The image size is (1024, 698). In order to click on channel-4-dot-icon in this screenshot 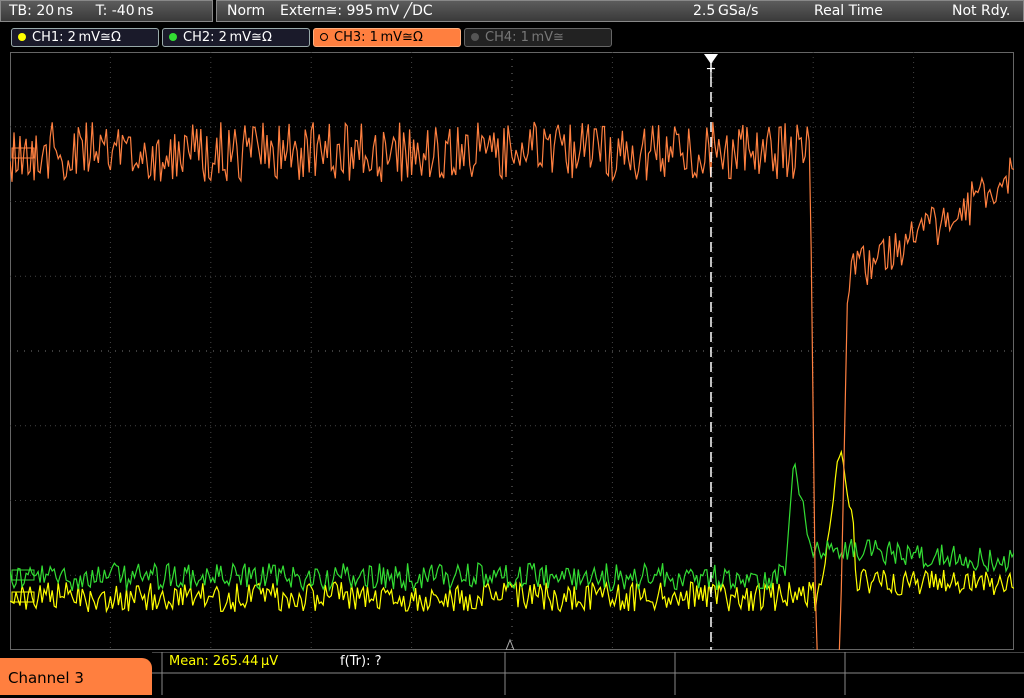, I will do `click(475, 37)`.